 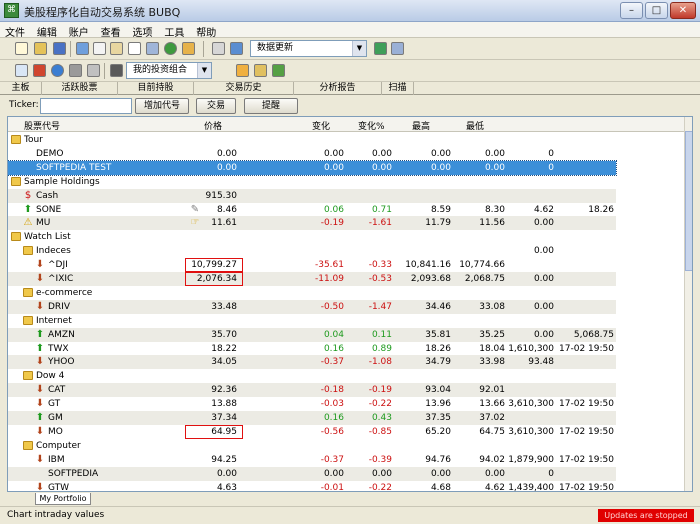 What do you see at coordinates (160, 70) in the screenshot?
I see `portfolio-label: 我的投资组合` at bounding box center [160, 70].